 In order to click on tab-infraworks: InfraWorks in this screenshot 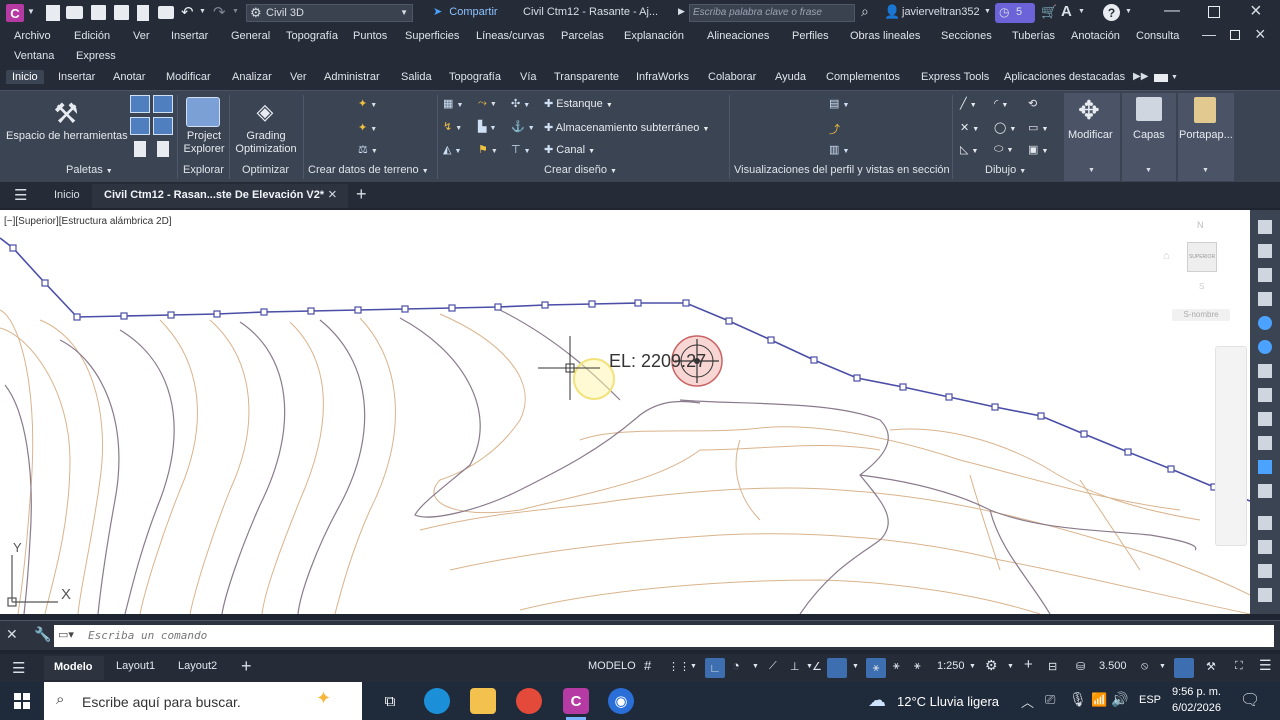, I will do `click(662, 77)`.